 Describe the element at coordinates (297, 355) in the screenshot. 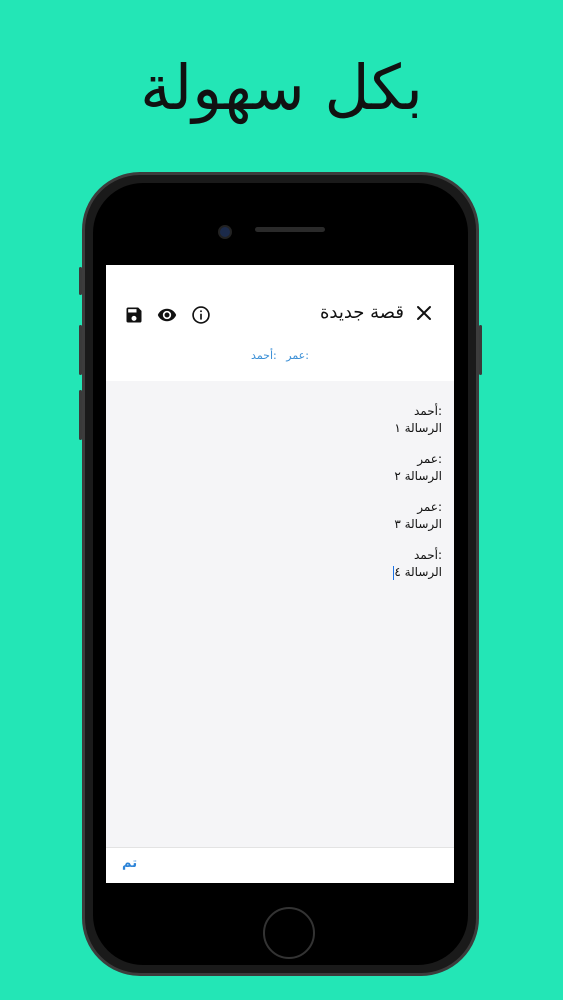

I see `character-chip: :عمر` at that location.